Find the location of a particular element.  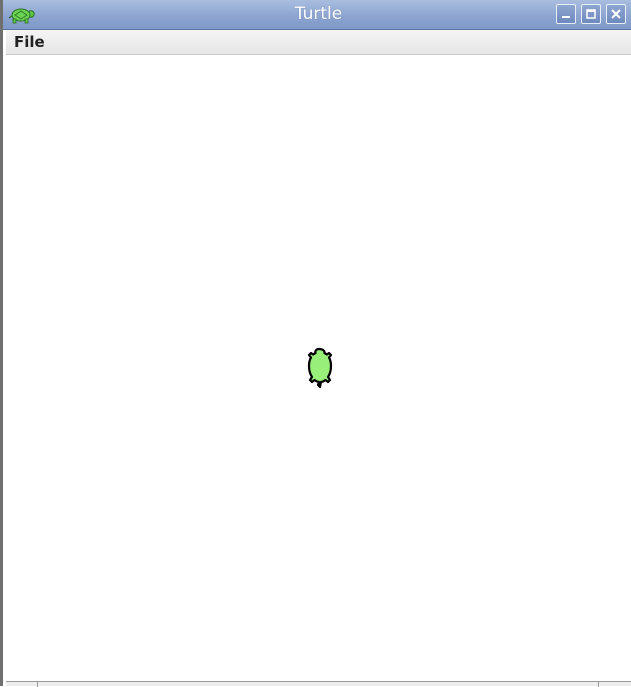

maximize-button is located at coordinates (591, 14).